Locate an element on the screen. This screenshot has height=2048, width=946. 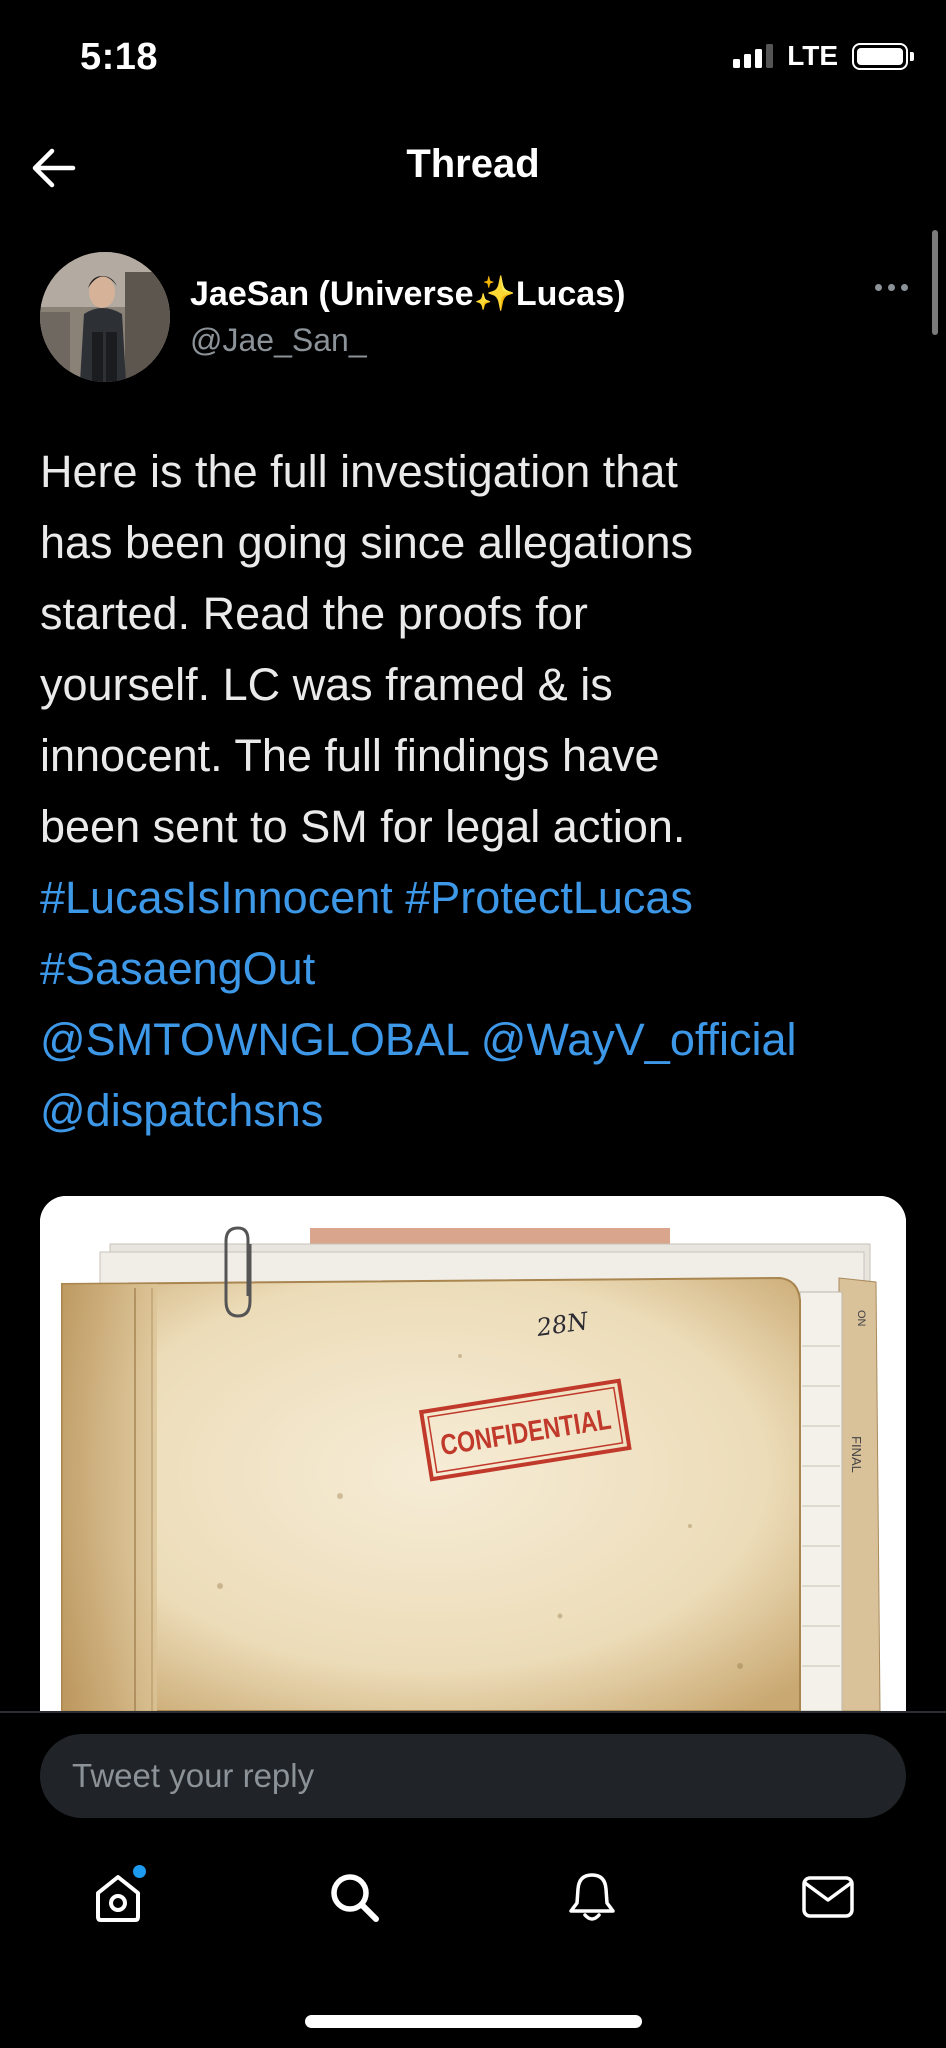
corner-label: ON is located at coordinates (861, 1318).